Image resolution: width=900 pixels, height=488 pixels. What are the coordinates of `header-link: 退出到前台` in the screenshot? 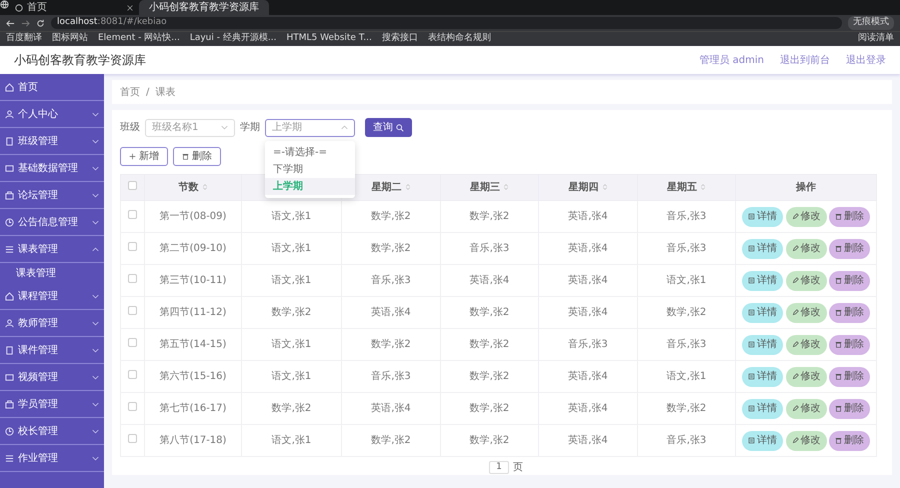 It's located at (805, 60).